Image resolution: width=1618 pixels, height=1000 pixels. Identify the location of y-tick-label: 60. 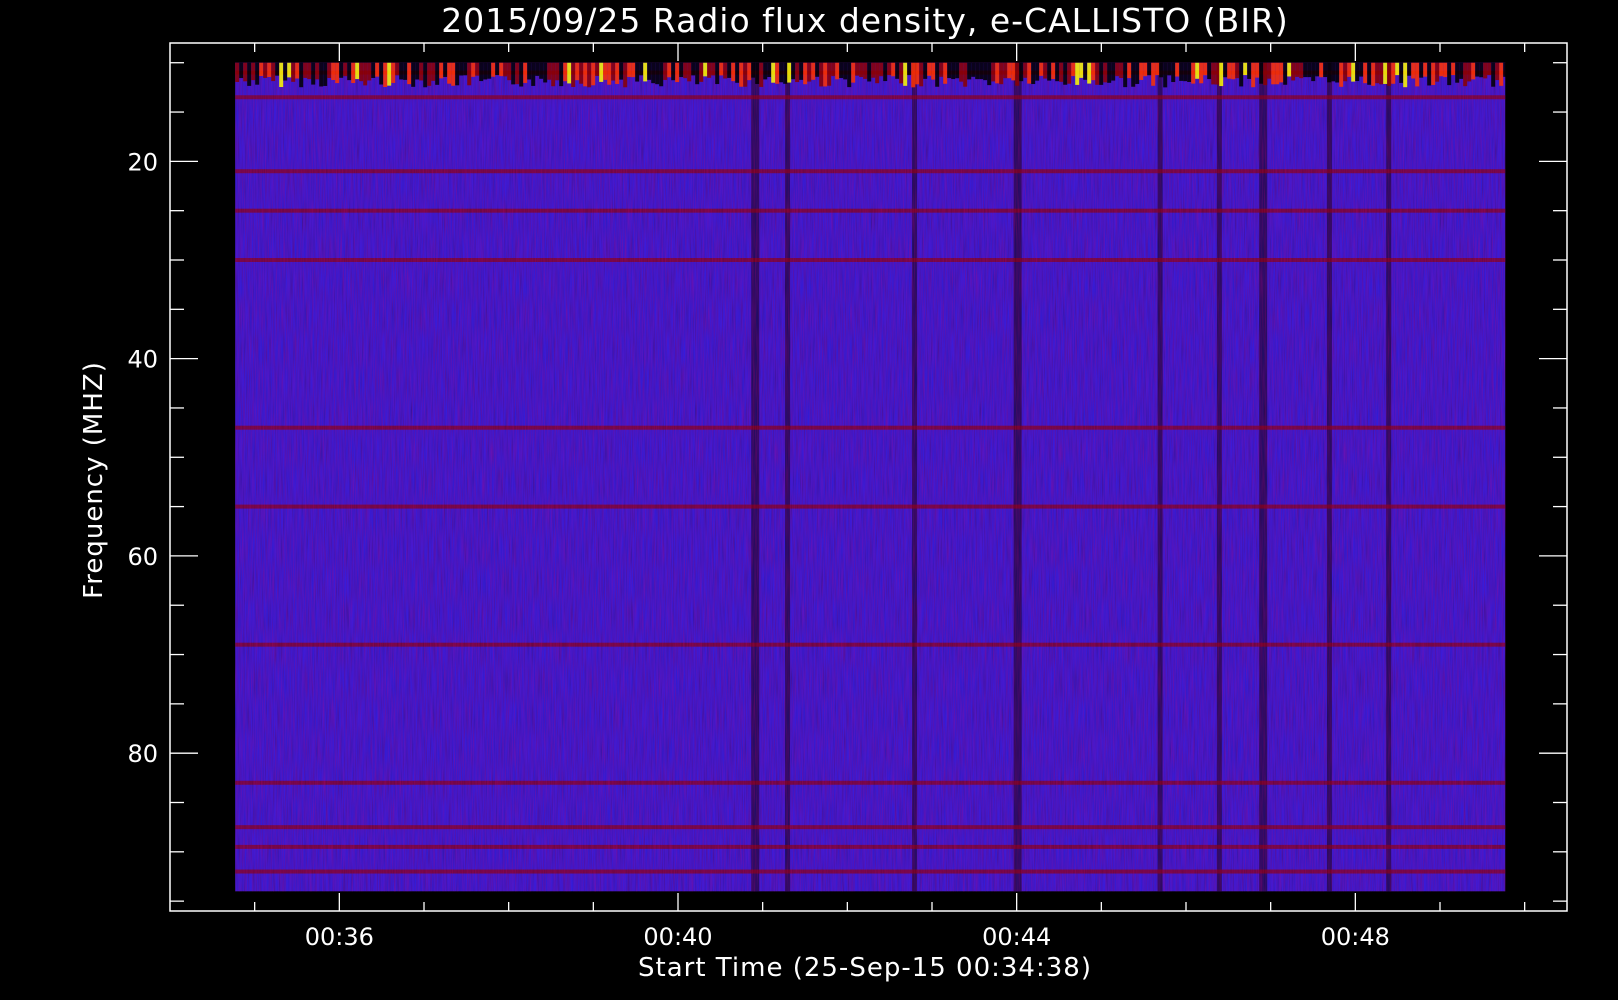
(142, 557).